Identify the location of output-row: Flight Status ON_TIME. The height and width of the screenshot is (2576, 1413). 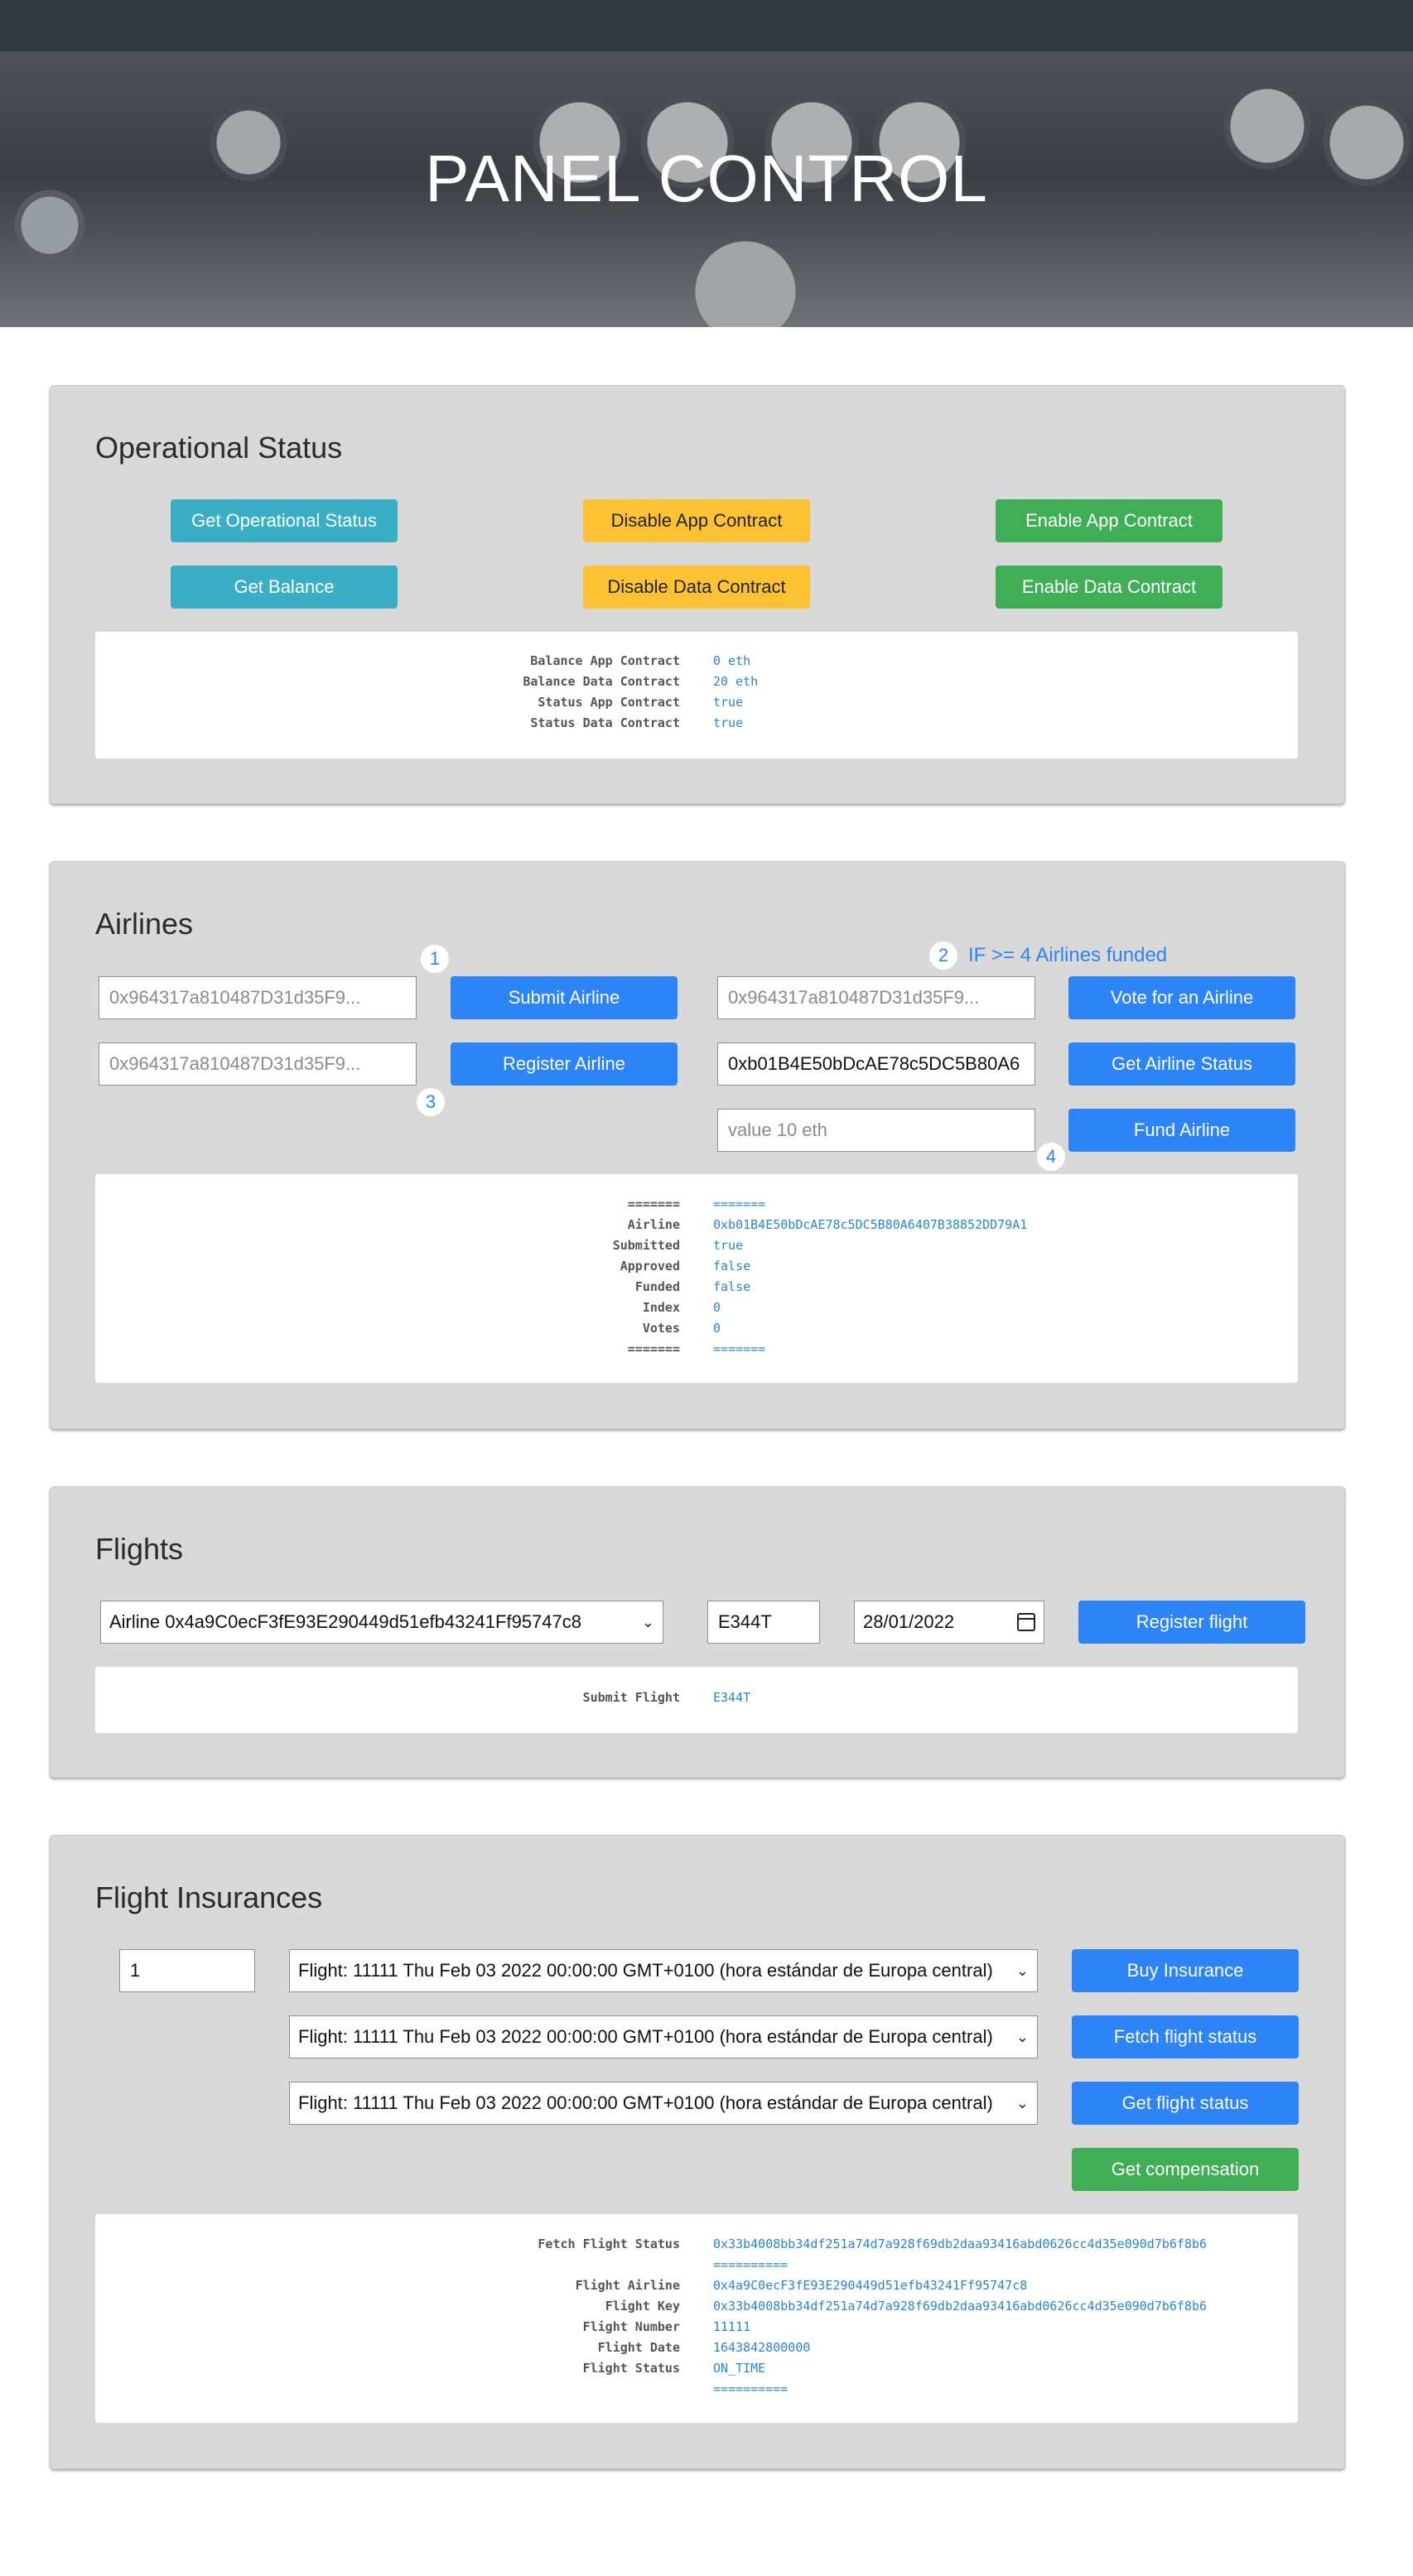
(696, 2371).